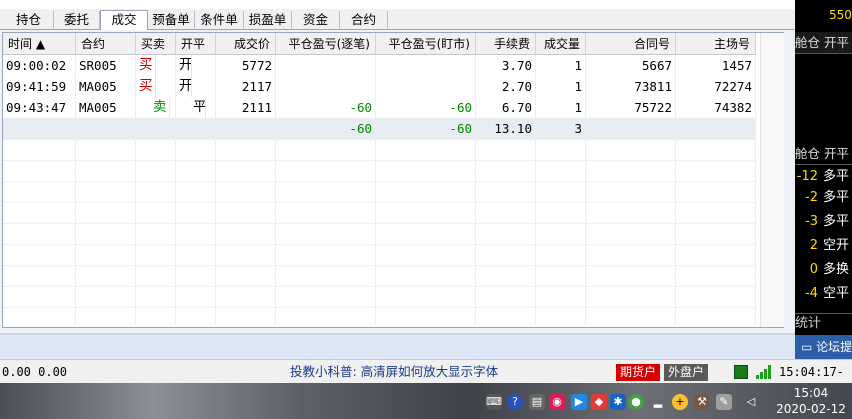  I want to click on table-totals-row: -60 -60 13.10 3, so click(379, 128).